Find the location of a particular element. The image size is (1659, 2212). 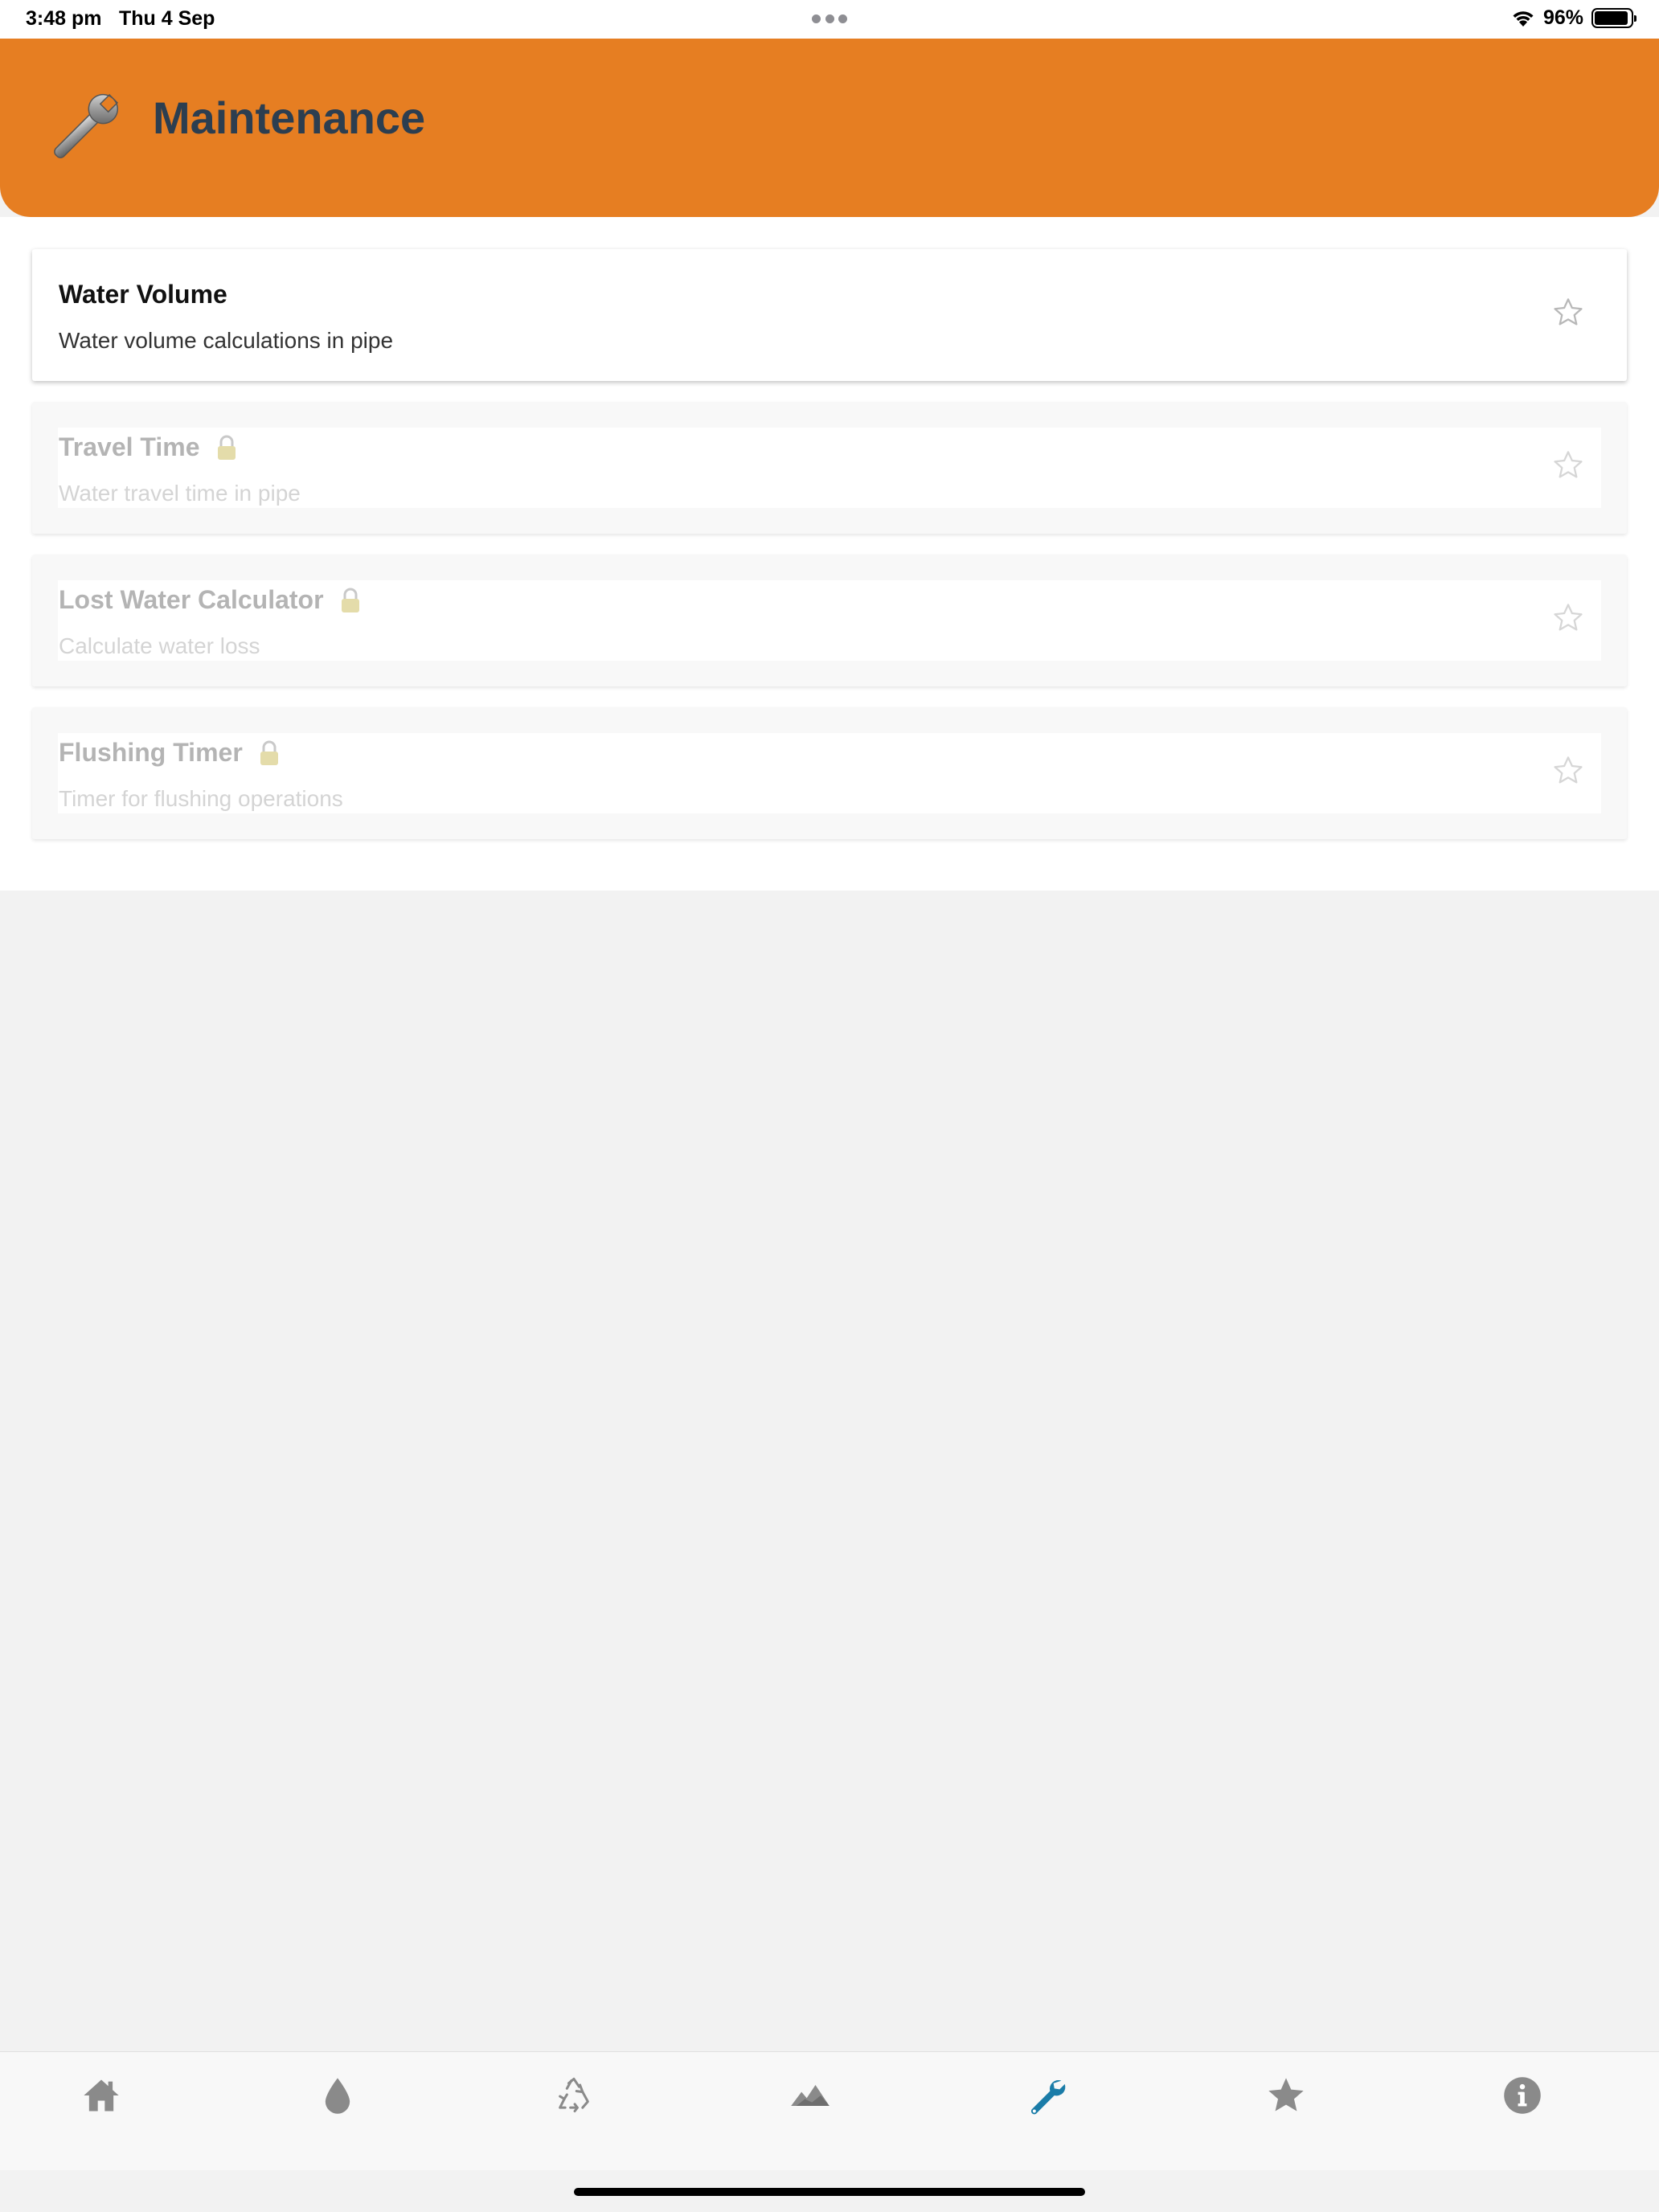

home-icon is located at coordinates (101, 2095).